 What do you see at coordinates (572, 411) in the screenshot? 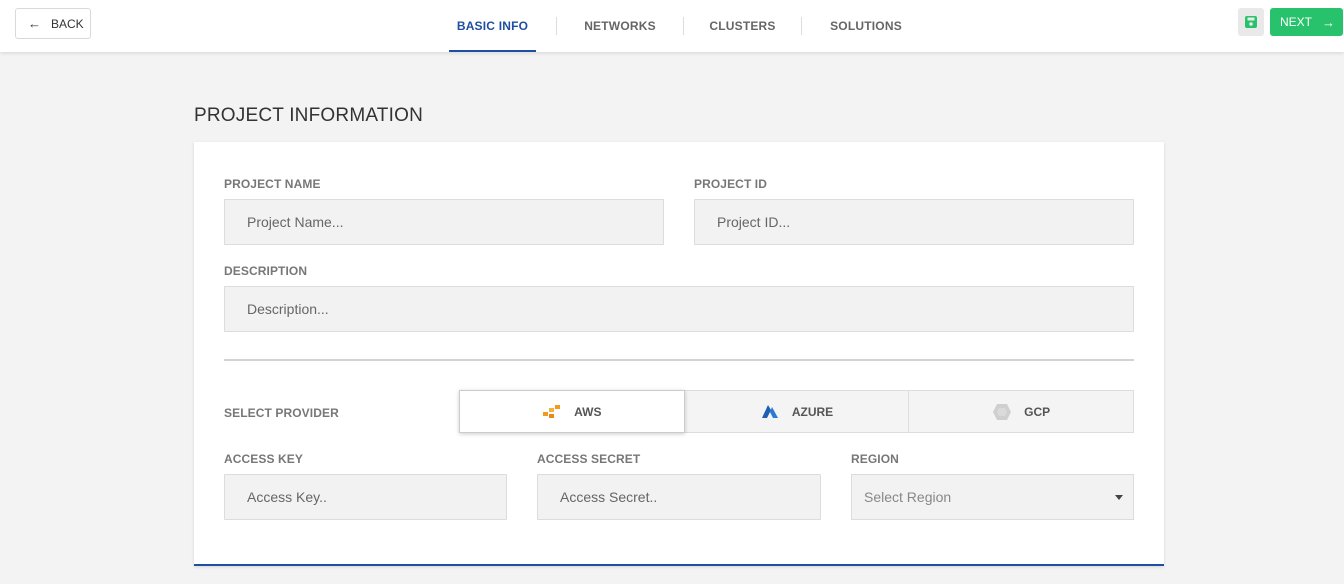
I see `provider-option-aws: AWS` at bounding box center [572, 411].